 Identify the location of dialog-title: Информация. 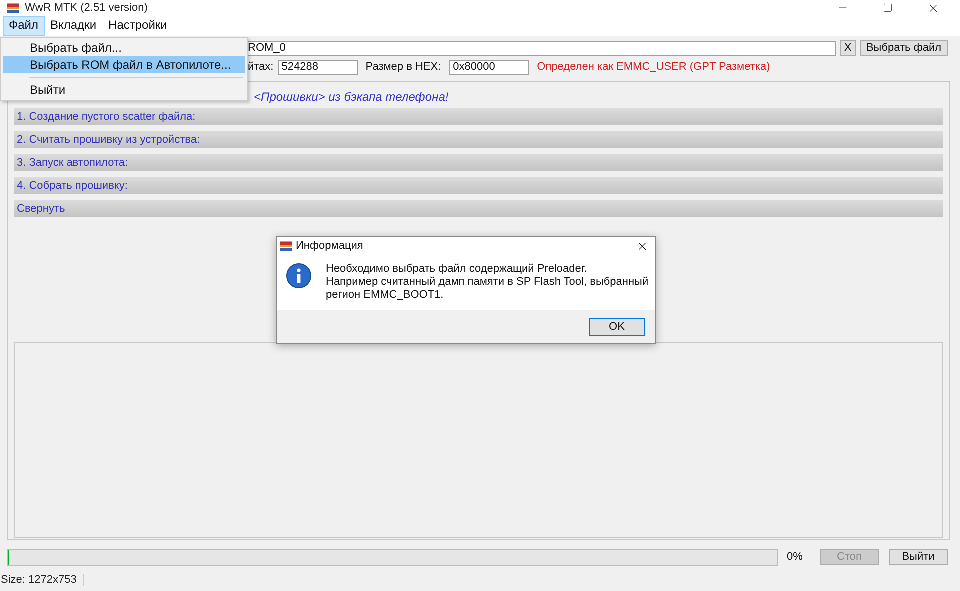
(330, 246).